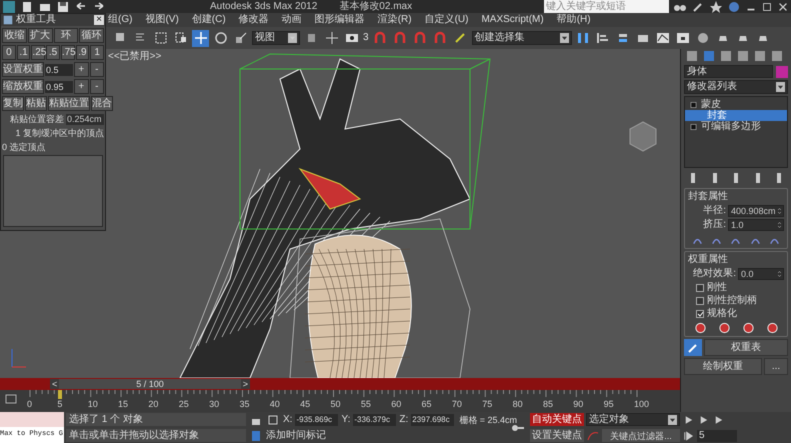  I want to click on close-button: ×, so click(99, 20).